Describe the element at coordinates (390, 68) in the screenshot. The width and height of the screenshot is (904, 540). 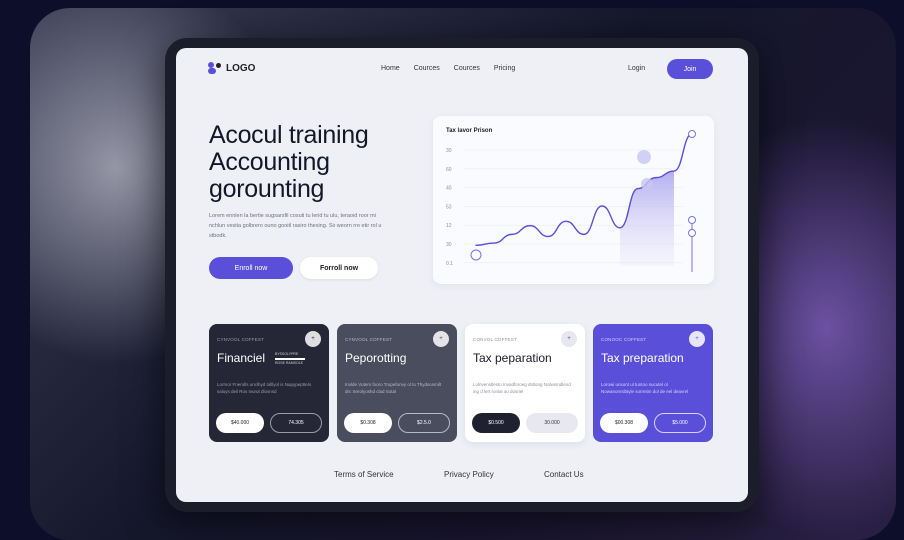
I see `nav-link-home: Home` at that location.